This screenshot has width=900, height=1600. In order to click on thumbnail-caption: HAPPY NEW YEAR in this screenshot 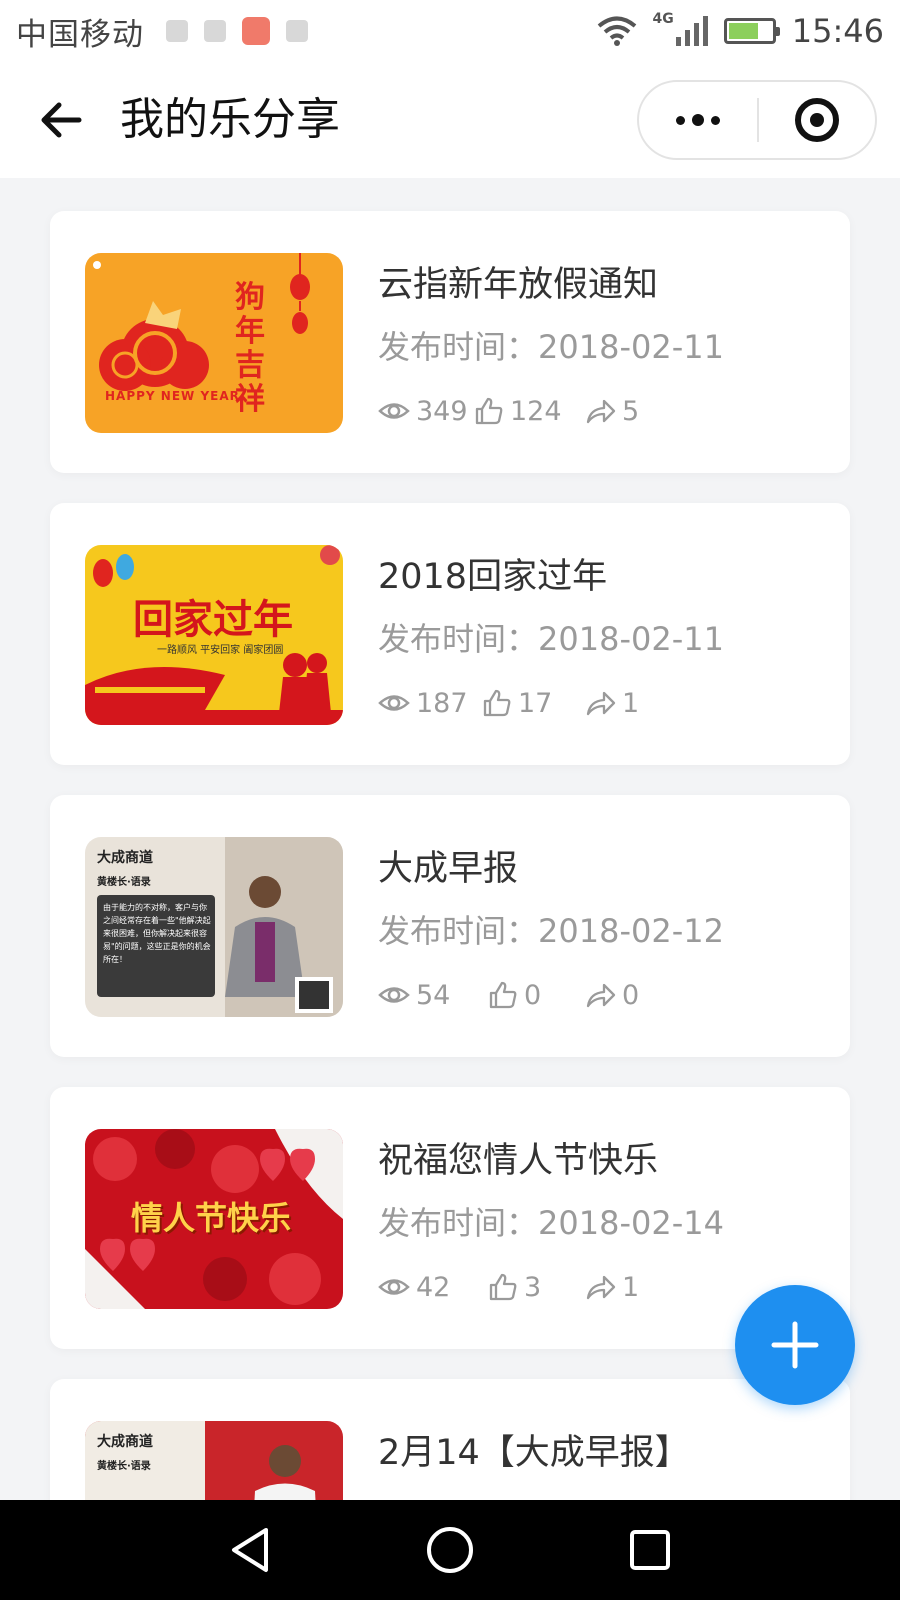, I will do `click(172, 396)`.